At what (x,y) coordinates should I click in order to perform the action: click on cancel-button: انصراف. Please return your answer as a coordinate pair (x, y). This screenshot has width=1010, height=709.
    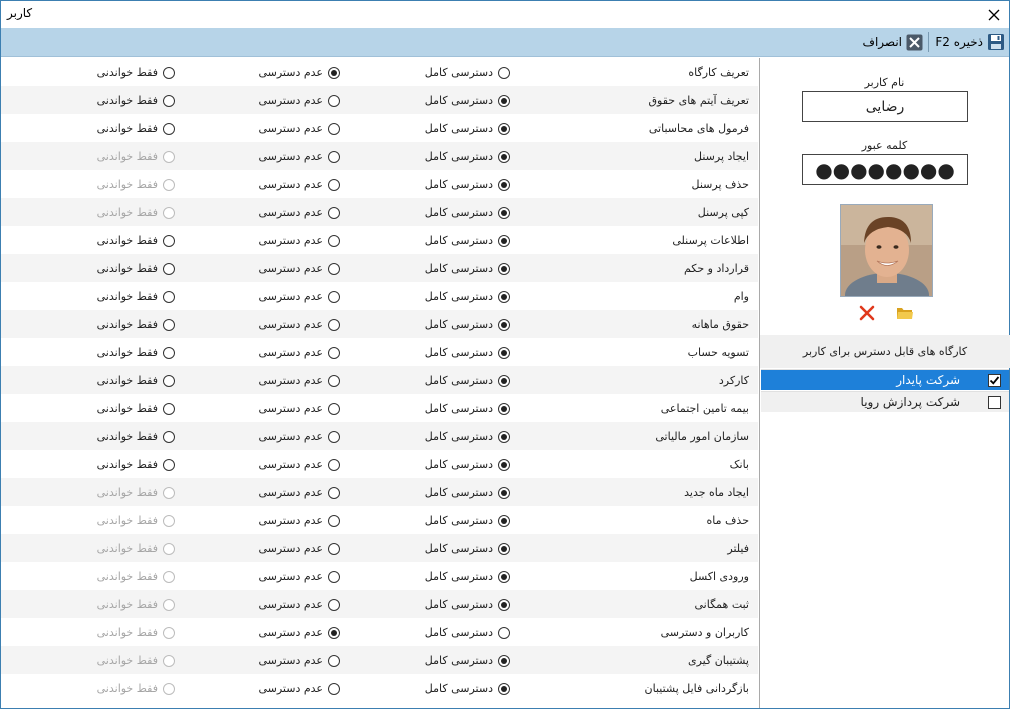
    Looking at the image, I should click on (893, 42).